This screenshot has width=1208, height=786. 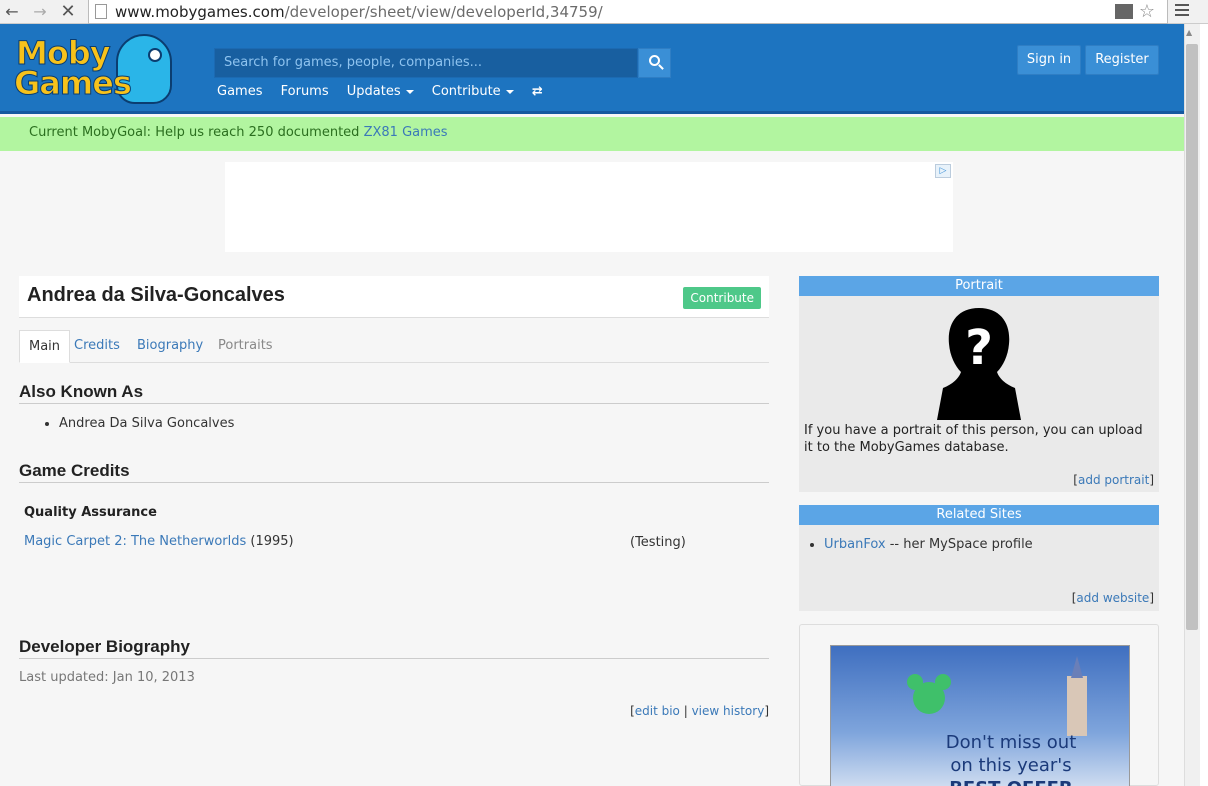 I want to click on ad-line-1: Don't miss out, so click(x=1011, y=742).